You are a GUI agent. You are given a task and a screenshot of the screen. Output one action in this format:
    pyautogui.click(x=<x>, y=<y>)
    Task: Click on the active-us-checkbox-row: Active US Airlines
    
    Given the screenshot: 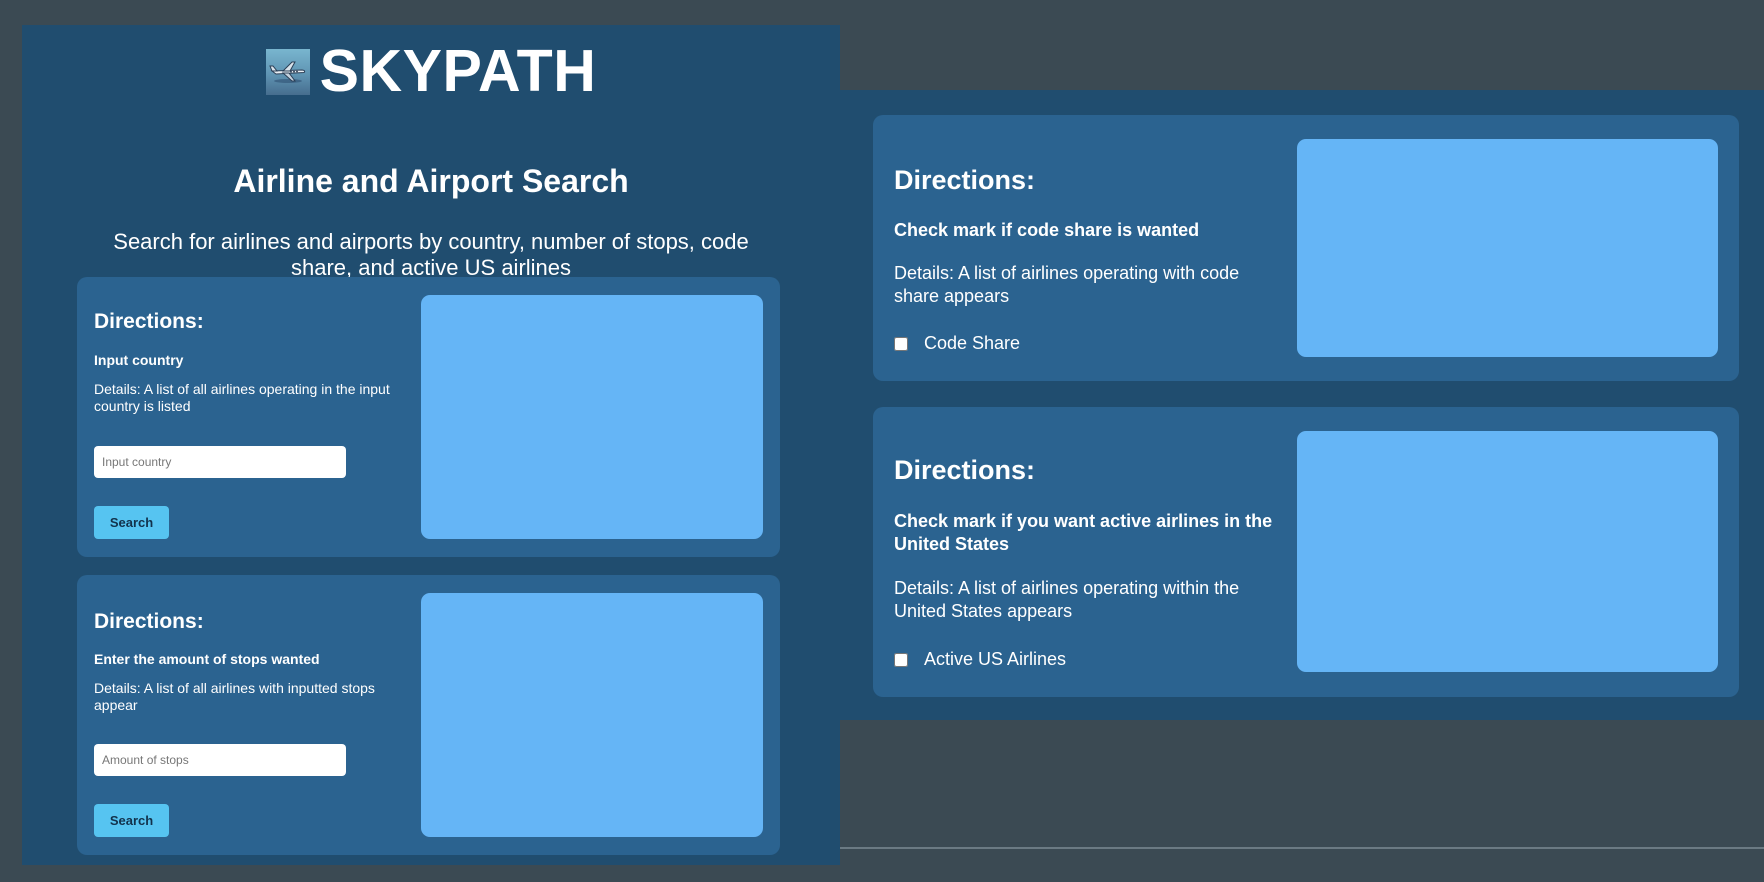 What is the action you would take?
    pyautogui.click(x=980, y=659)
    